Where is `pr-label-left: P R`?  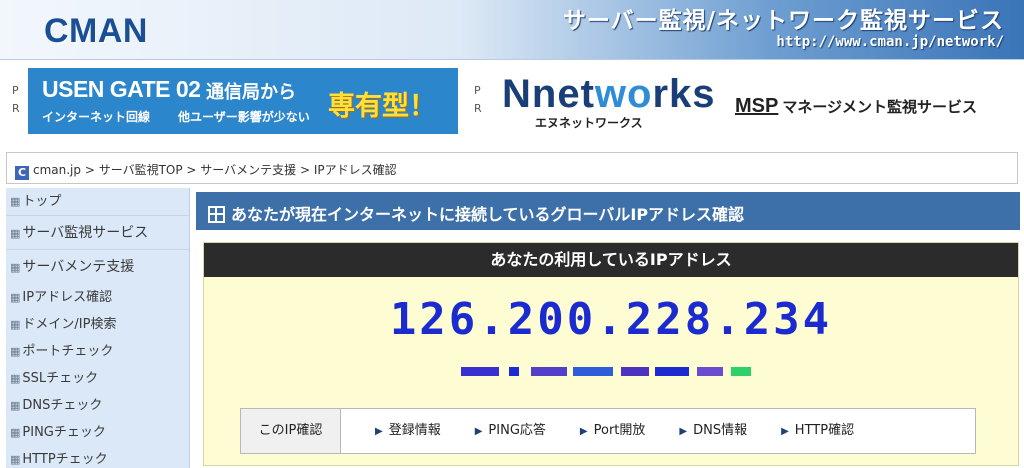
pr-label-left: P R is located at coordinates (16, 99).